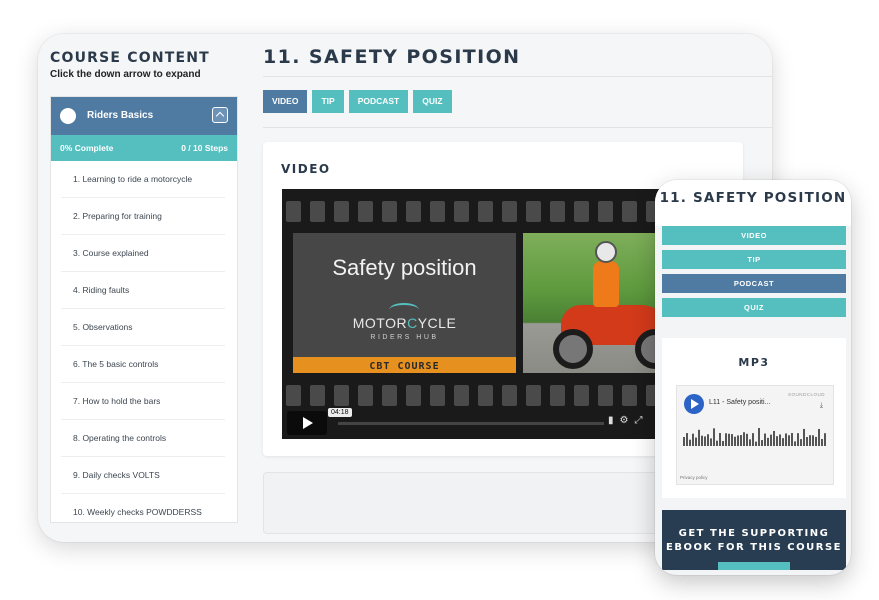 The image size is (879, 600). Describe the element at coordinates (606, 284) in the screenshot. I see `rider-vest` at that location.